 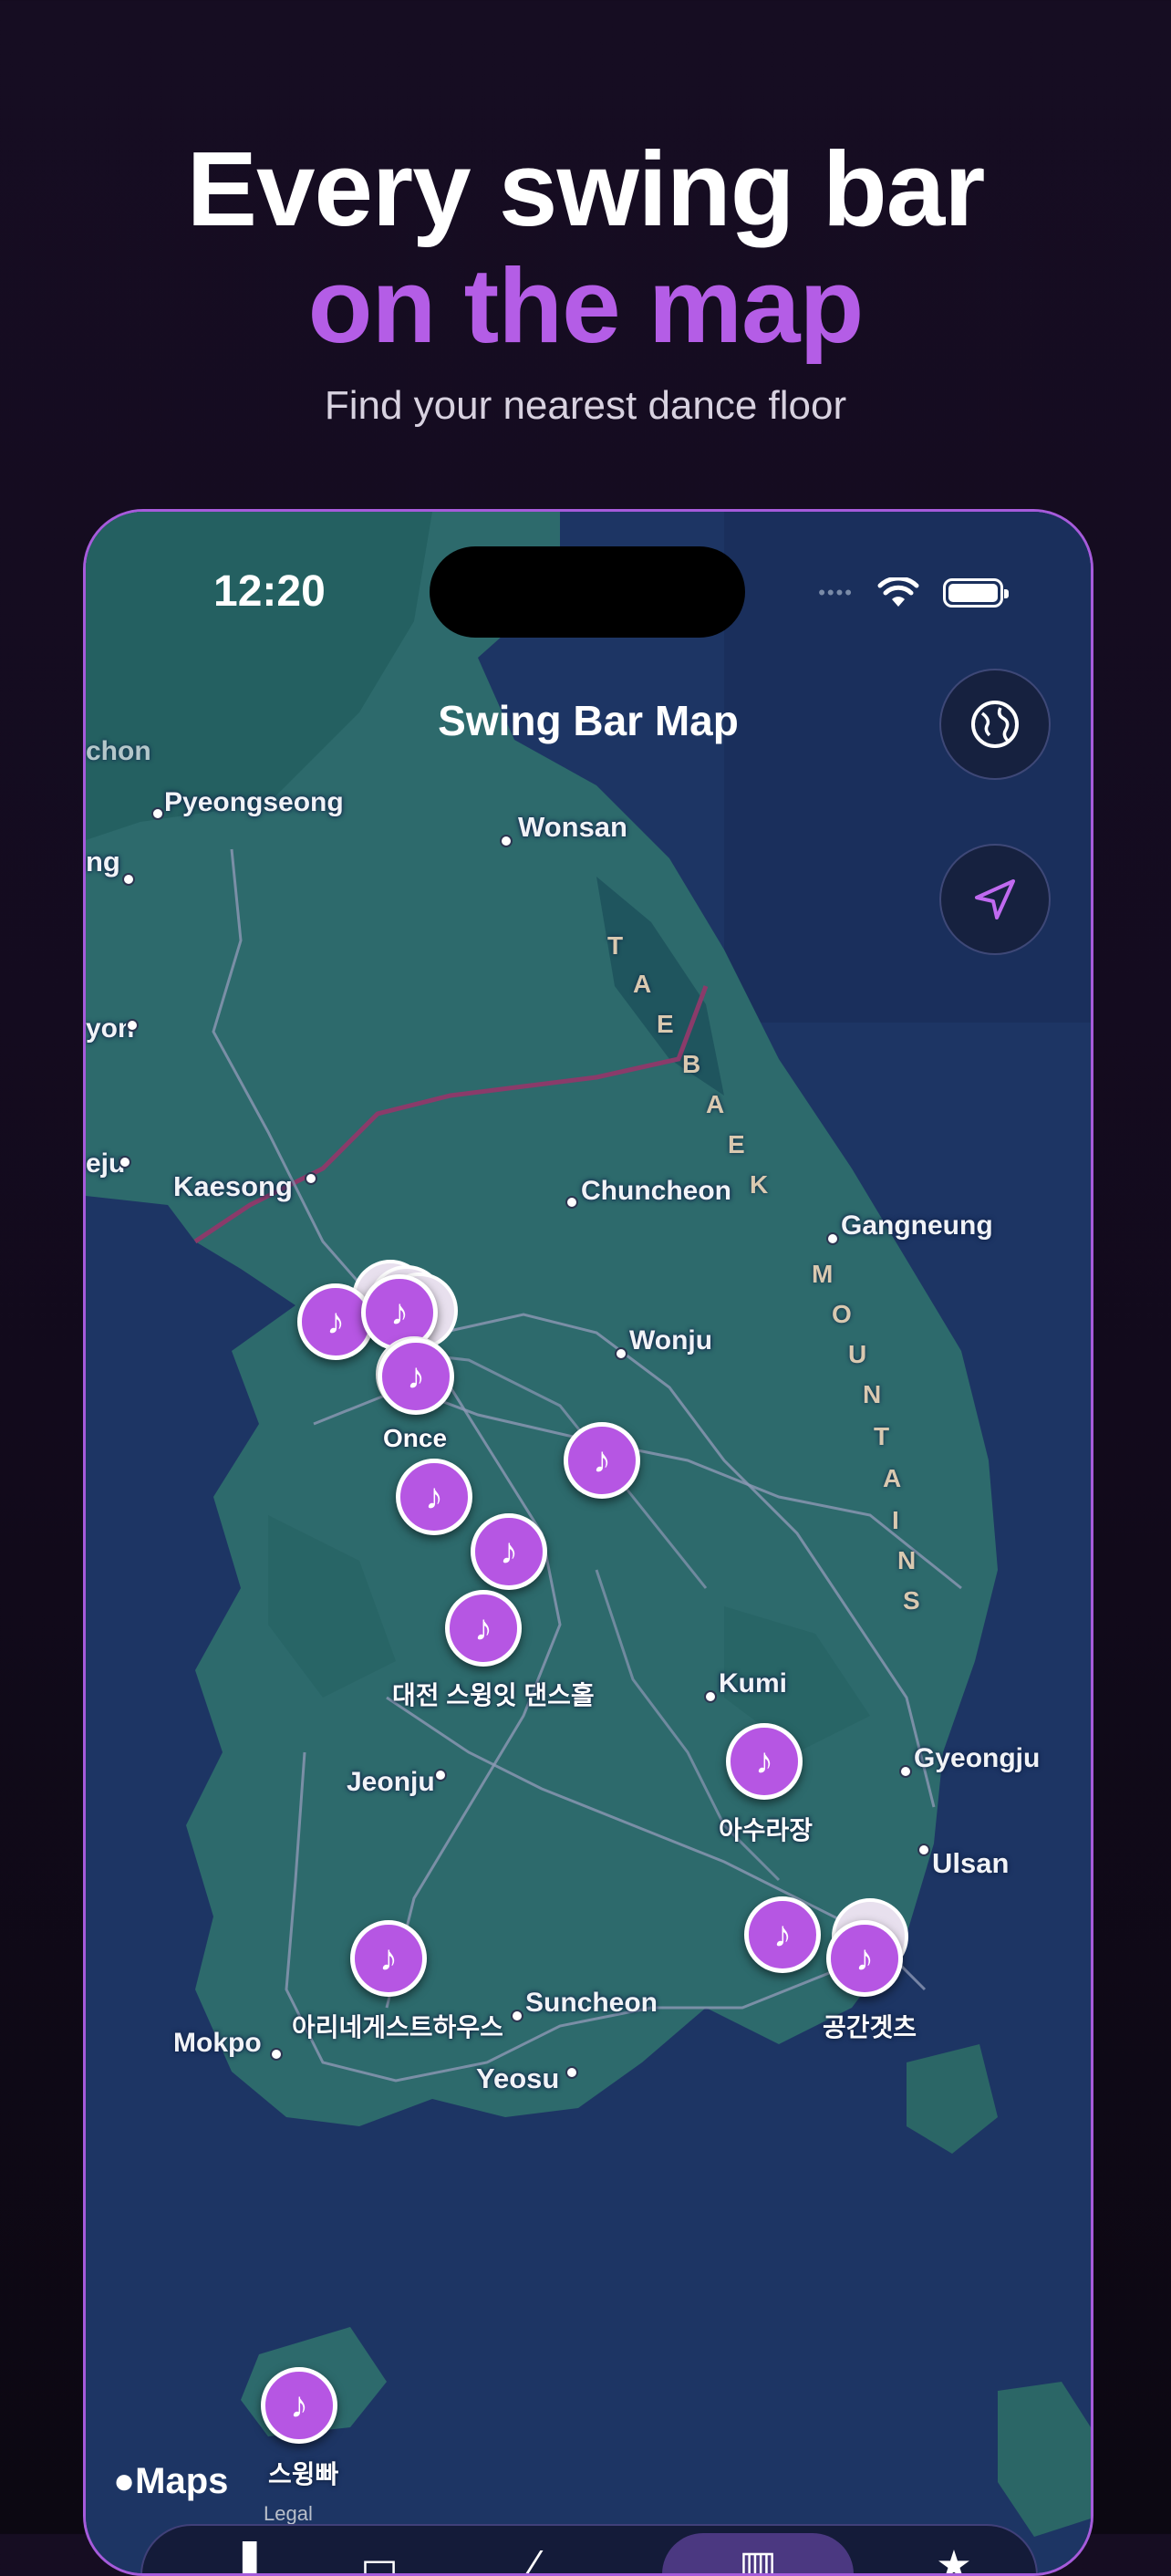 I want to click on city-label: Wonsan, so click(x=572, y=827).